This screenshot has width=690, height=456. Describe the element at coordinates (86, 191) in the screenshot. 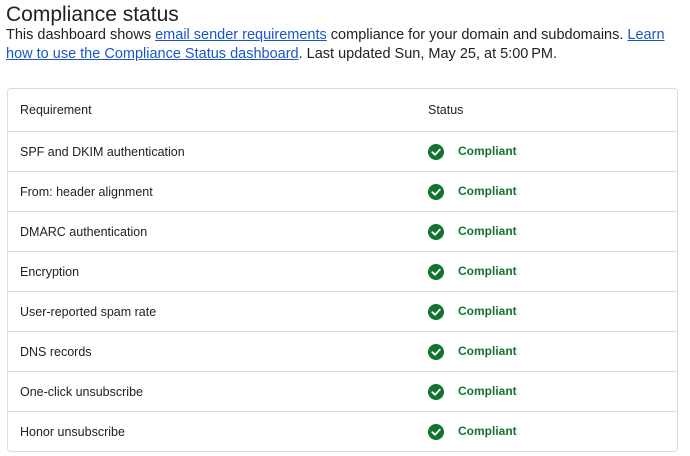

I see `requirement-cell: From: header alignment` at that location.